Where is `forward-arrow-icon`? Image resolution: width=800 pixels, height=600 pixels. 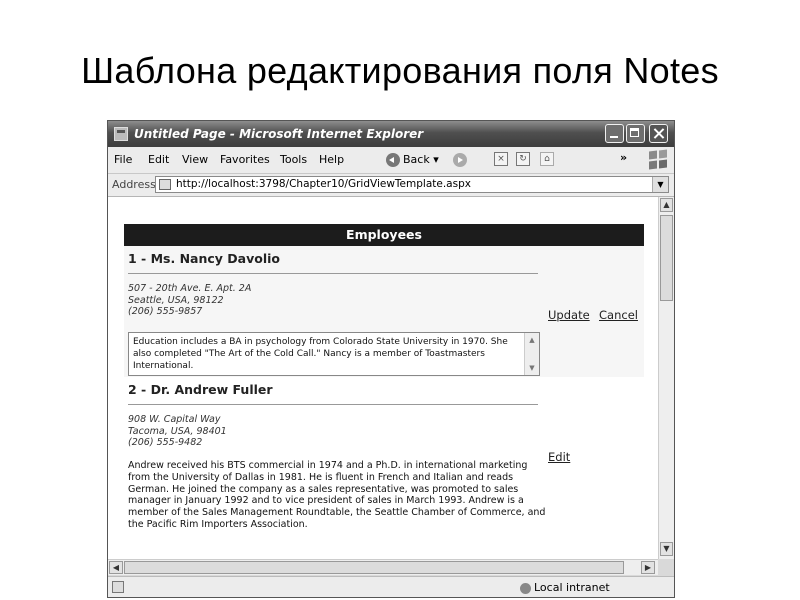 forward-arrow-icon is located at coordinates (460, 160).